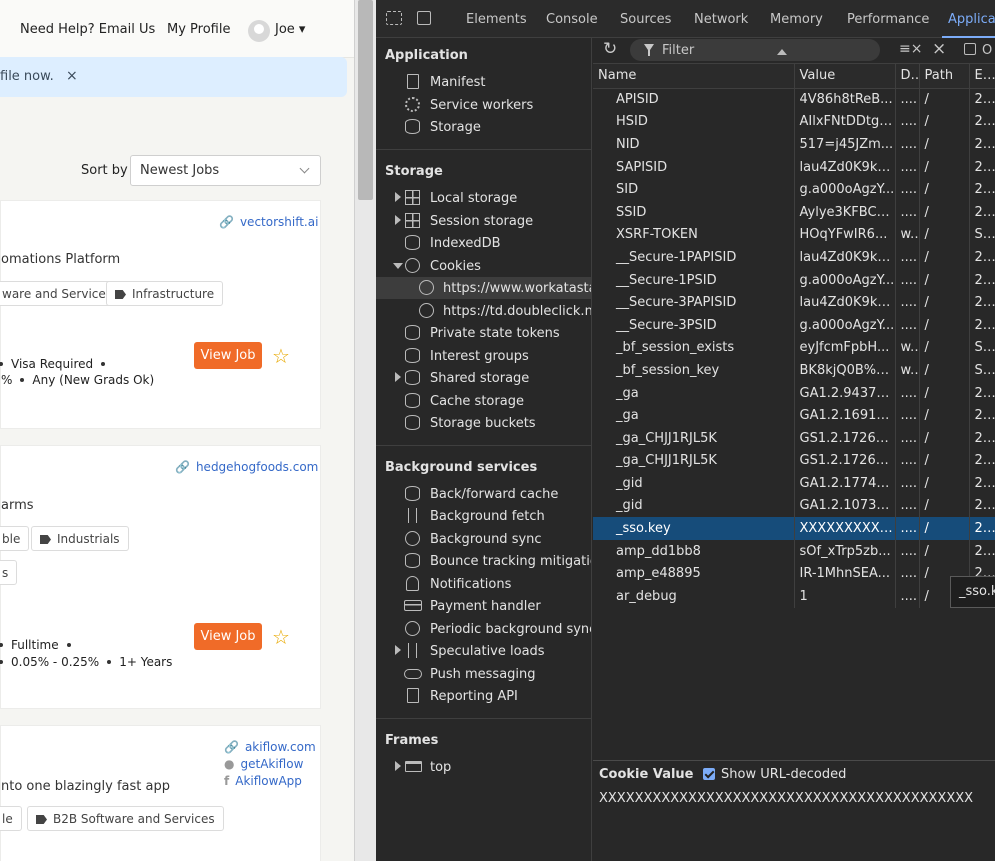 Image resolution: width=995 pixels, height=861 pixels. I want to click on table-row: _gaGA1.2.94370......./202, so click(794, 393).